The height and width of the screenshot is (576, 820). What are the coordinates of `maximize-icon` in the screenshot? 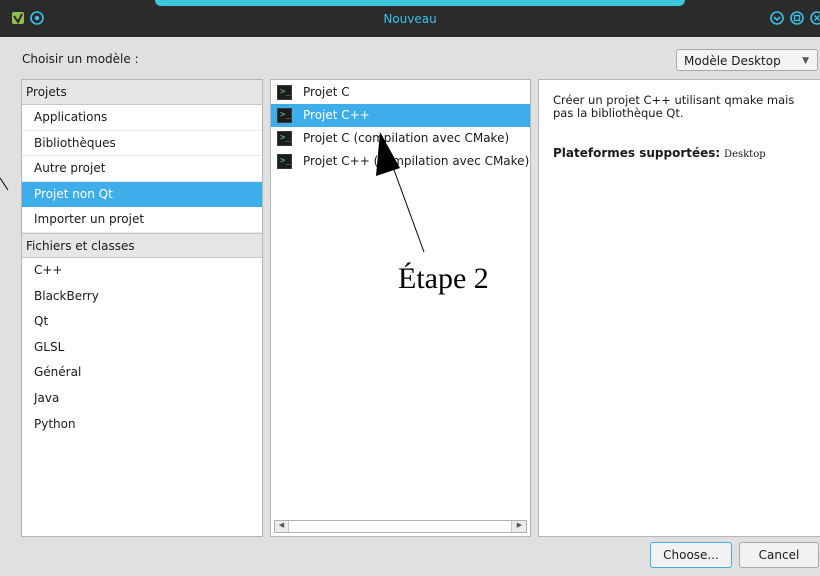 It's located at (797, 18).